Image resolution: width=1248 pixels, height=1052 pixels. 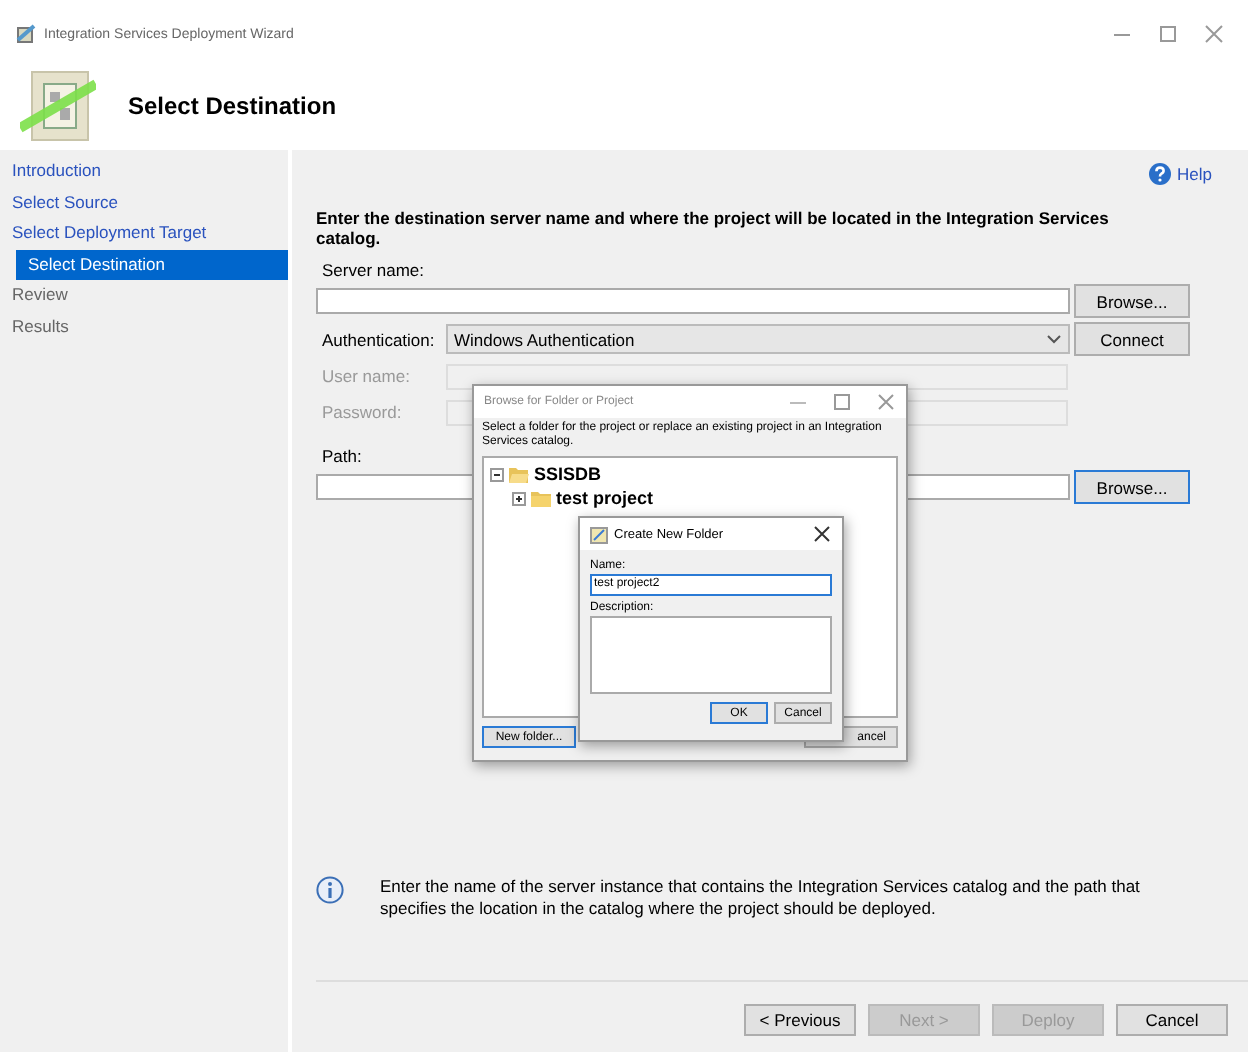 I want to click on authentication-dropdown: Windows Authentication, so click(x=758, y=339).